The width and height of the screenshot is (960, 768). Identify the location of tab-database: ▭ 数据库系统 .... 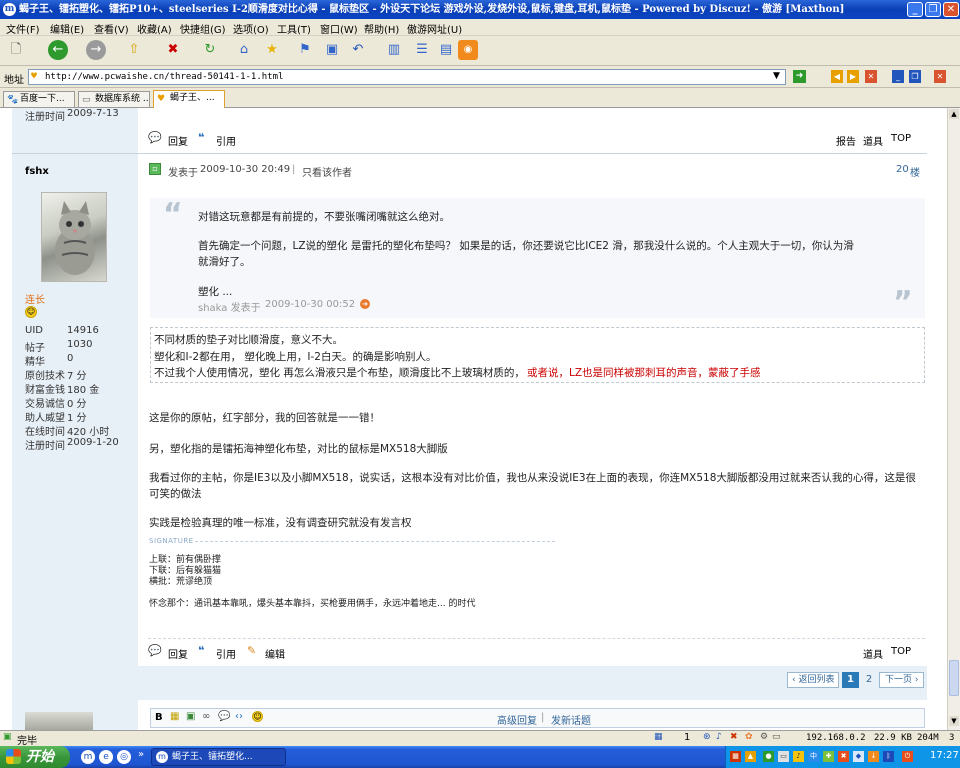
(114, 99).